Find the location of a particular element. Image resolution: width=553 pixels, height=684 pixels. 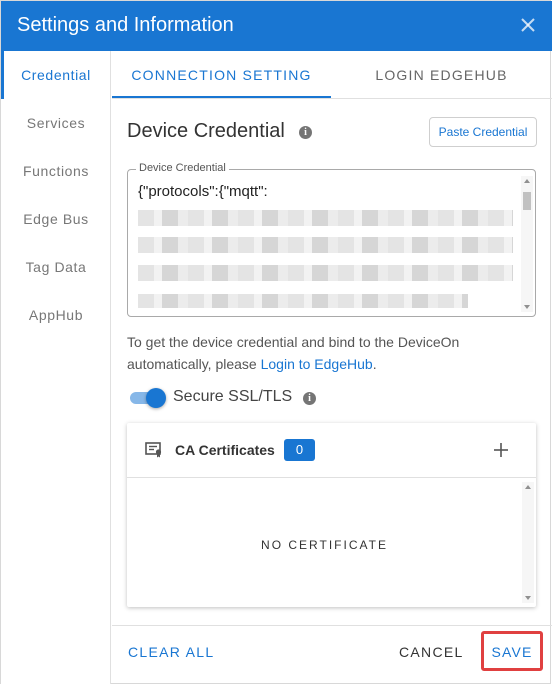

sidebar-item-credential: Credential is located at coordinates (56, 75).